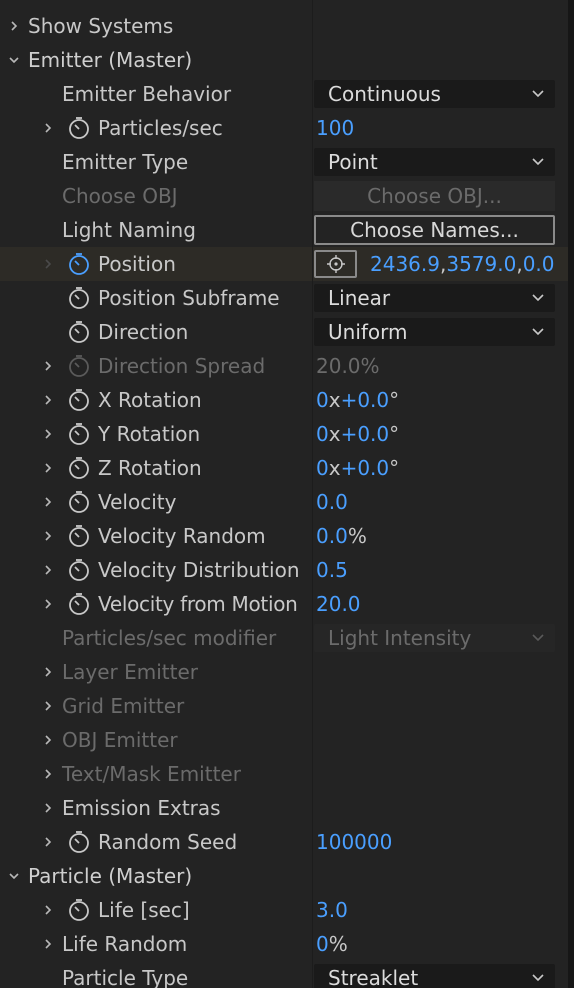 This screenshot has height=988, width=574. Describe the element at coordinates (332, 944) in the screenshot. I see `life-random-value: 0%` at that location.